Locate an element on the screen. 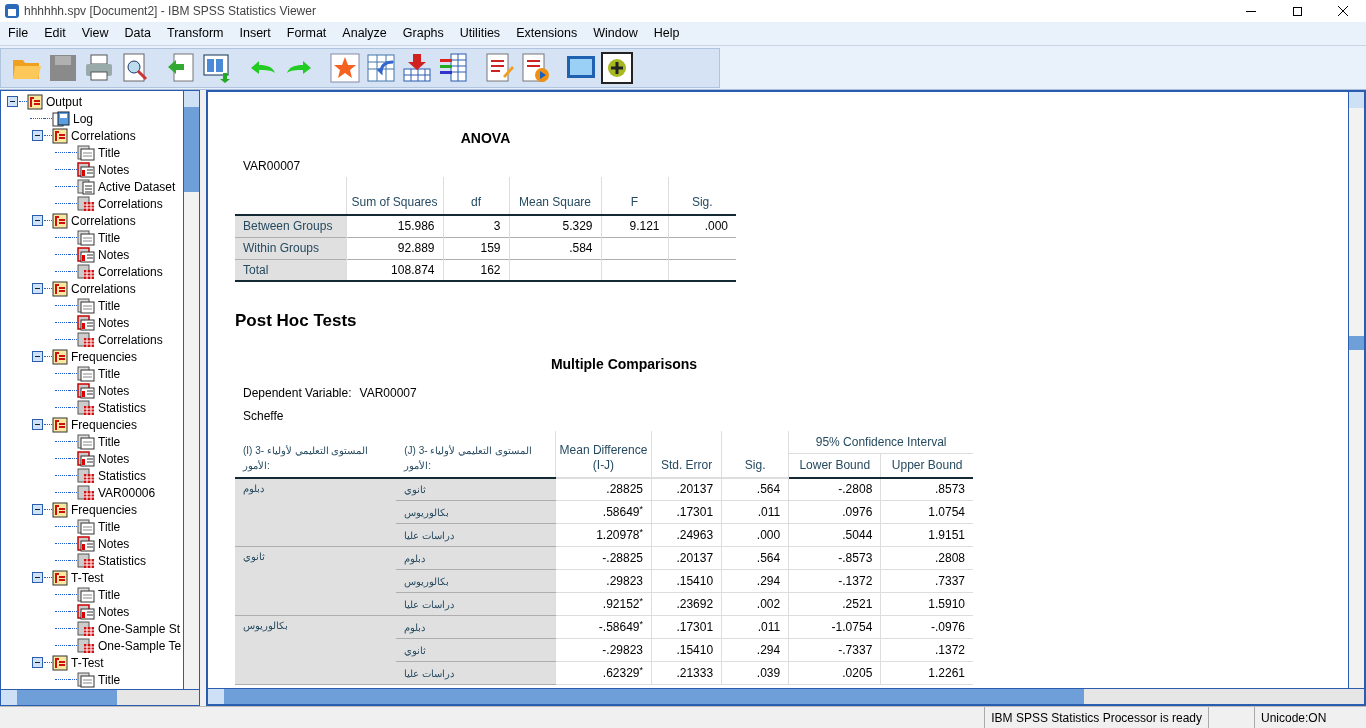 This screenshot has height=728, width=1366. menu-item: Help is located at coordinates (666, 33).